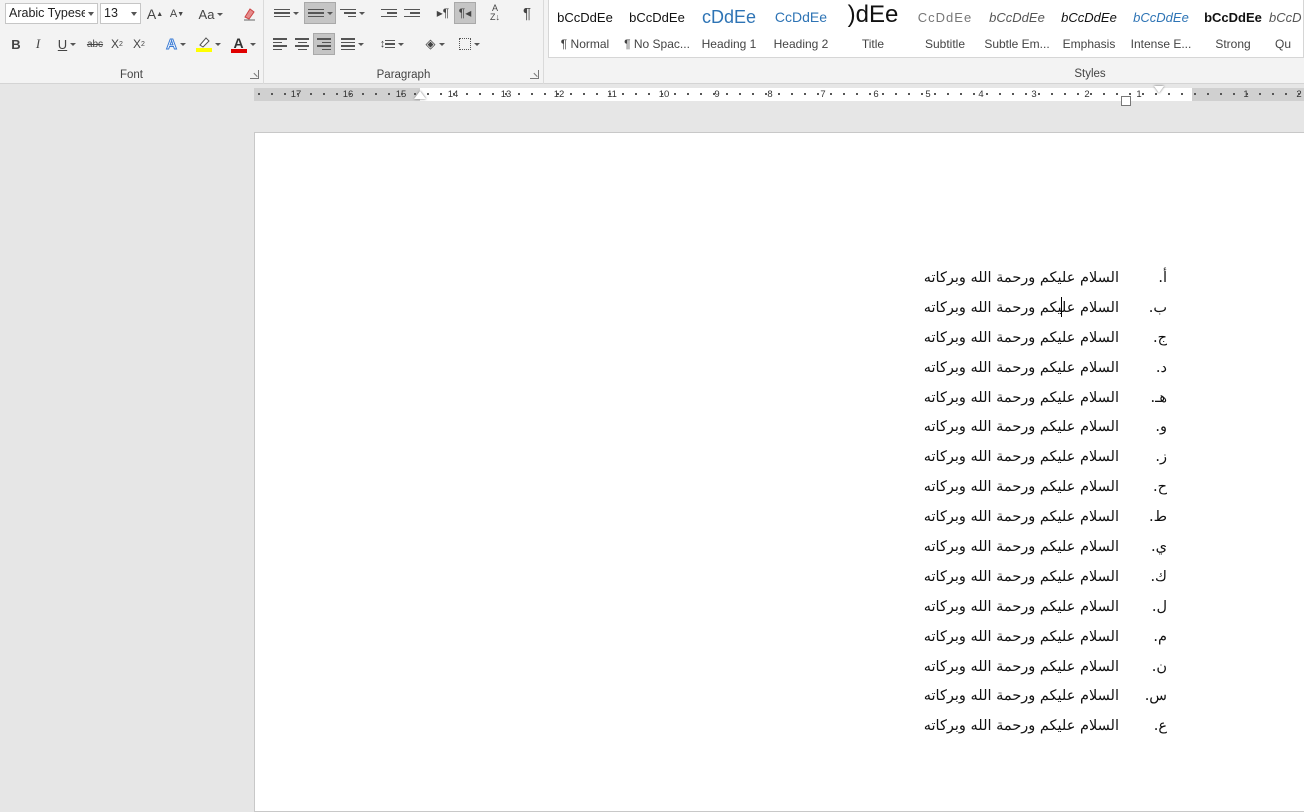 This screenshot has height=812, width=1304. Describe the element at coordinates (729, 44) in the screenshot. I see `style-name: Heading 1` at that location.